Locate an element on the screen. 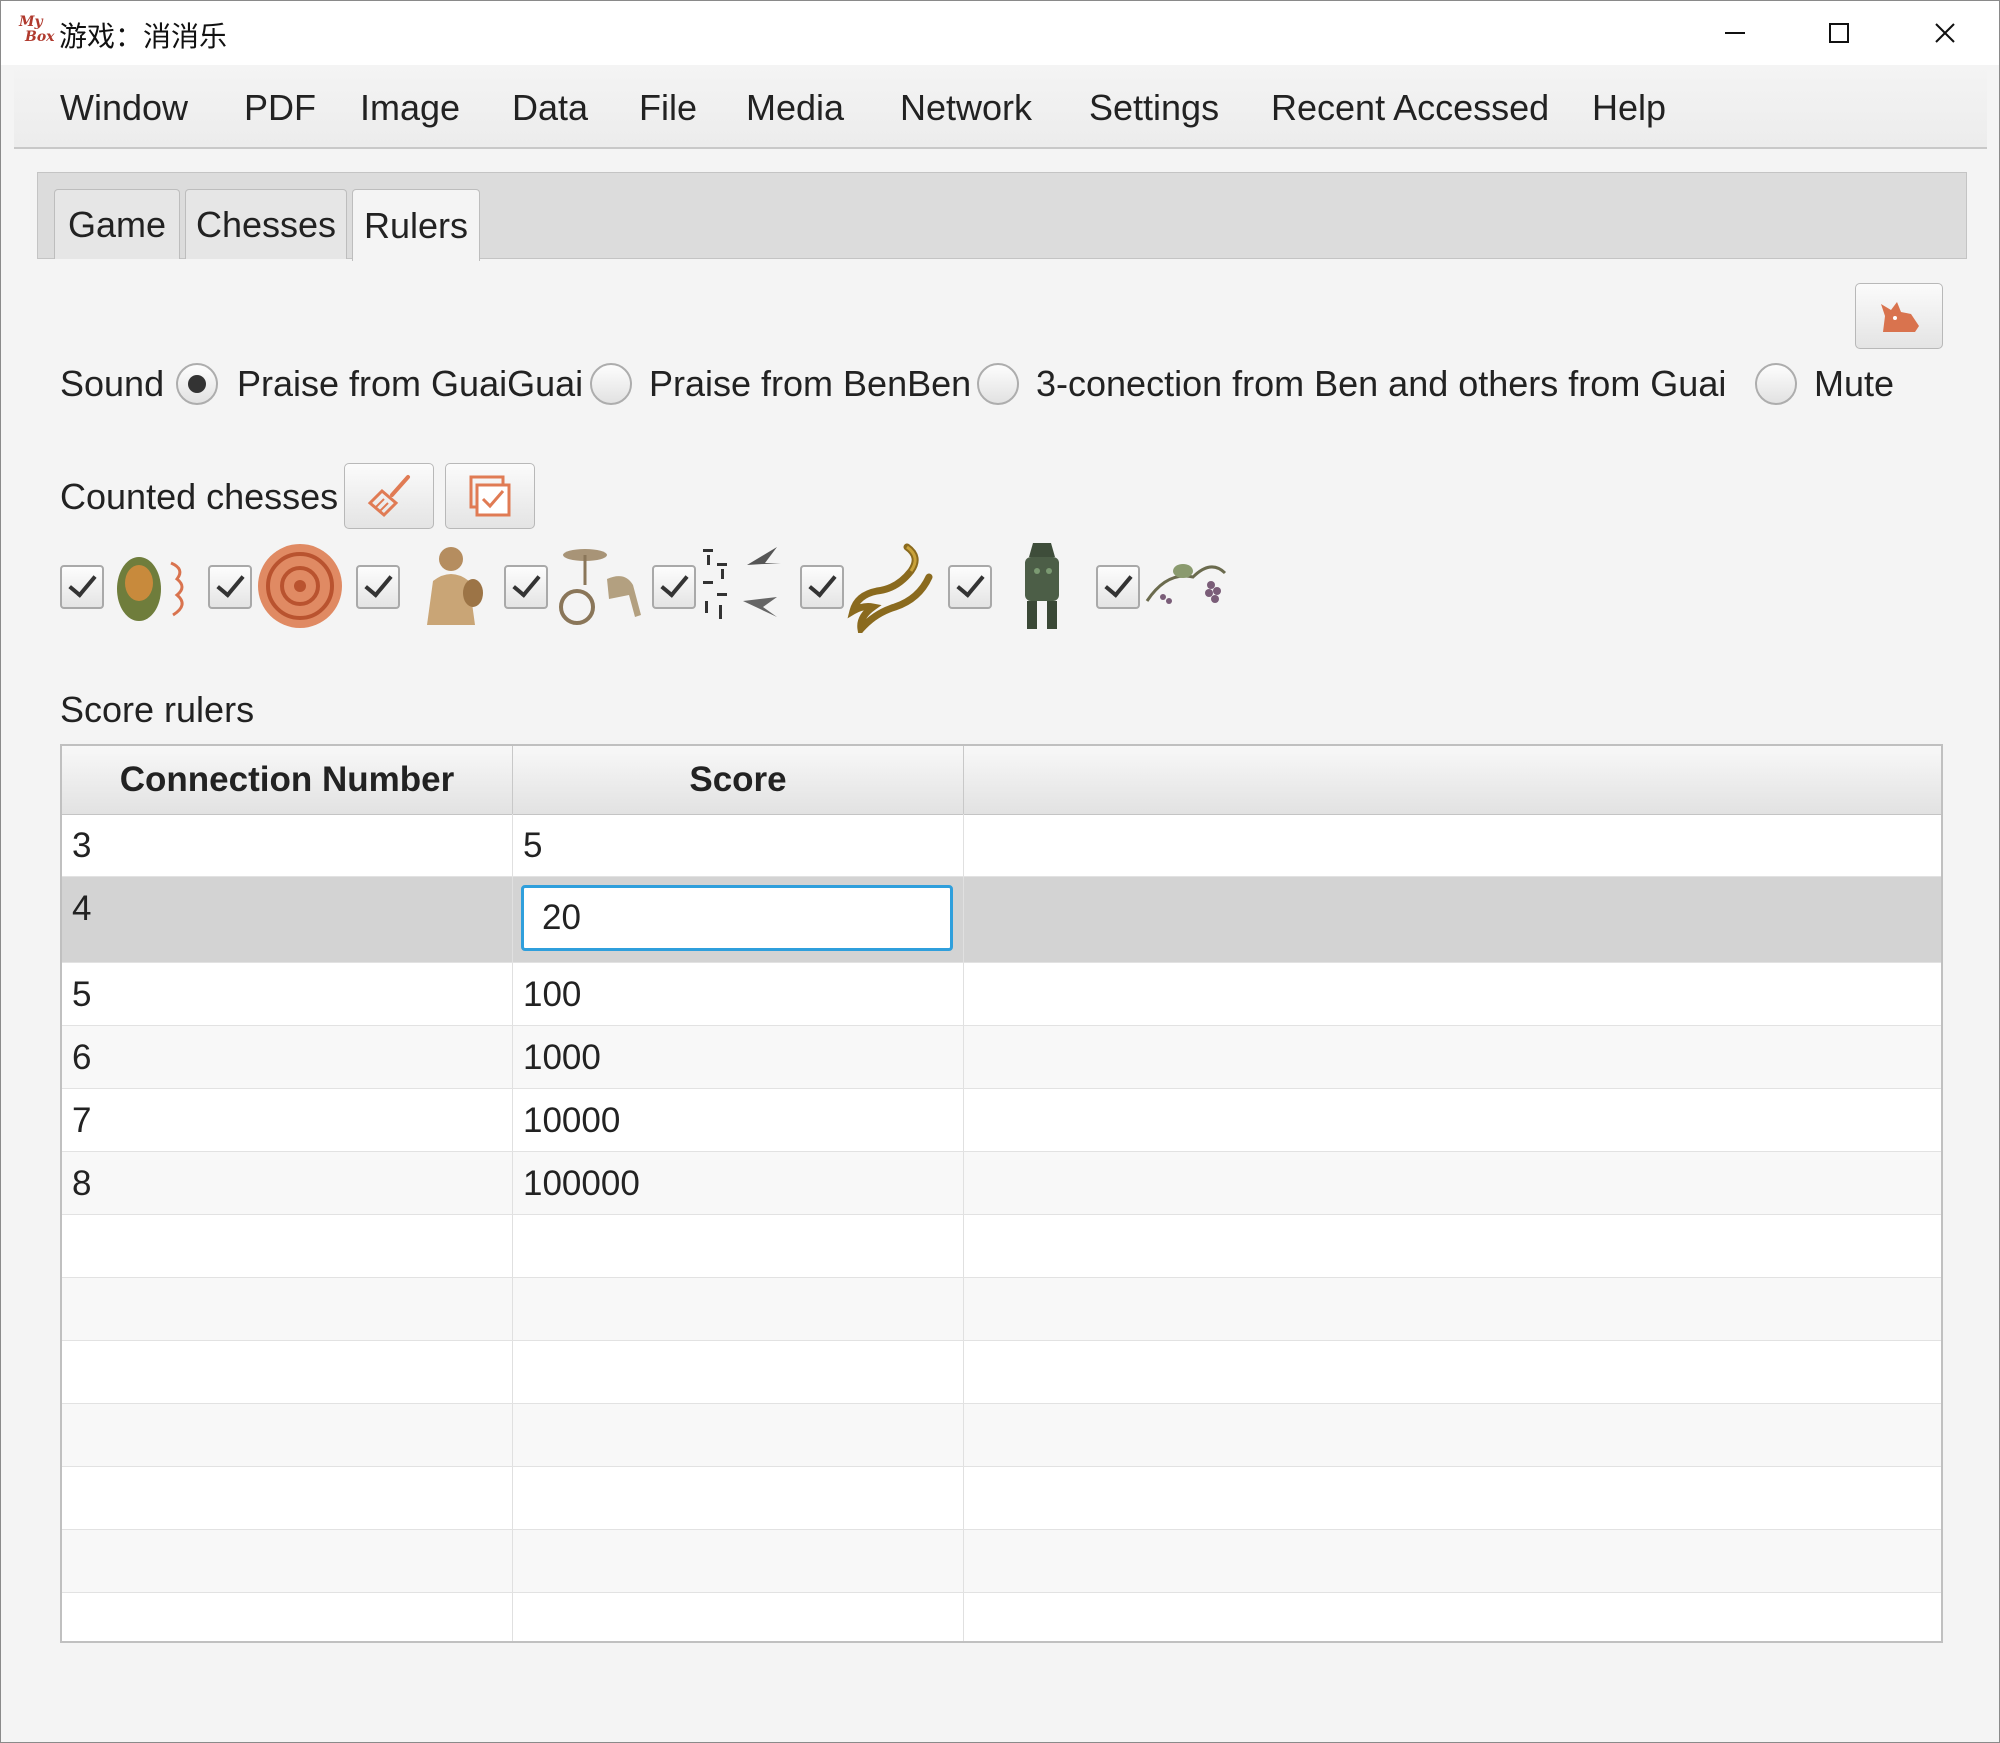 This screenshot has height=1743, width=2000. cell-connection: 7 is located at coordinates (287, 1120).